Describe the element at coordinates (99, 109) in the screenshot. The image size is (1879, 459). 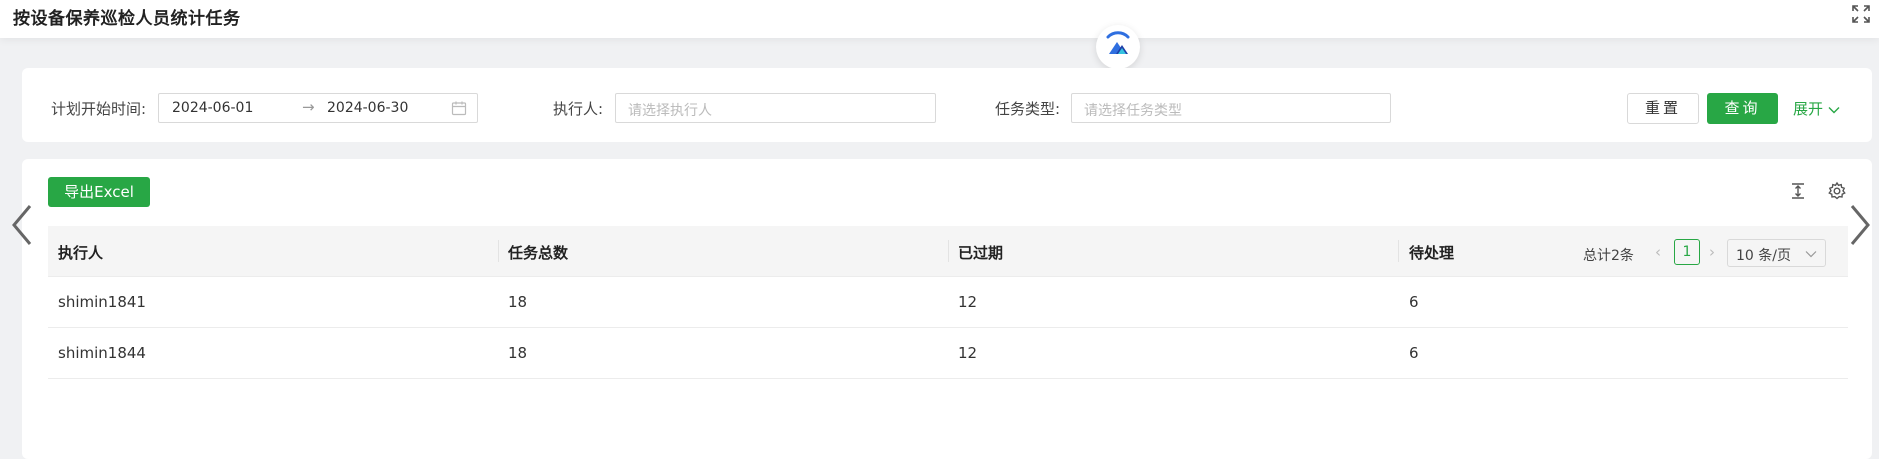
I see `plan-start-label: 计划开始时间:` at that location.